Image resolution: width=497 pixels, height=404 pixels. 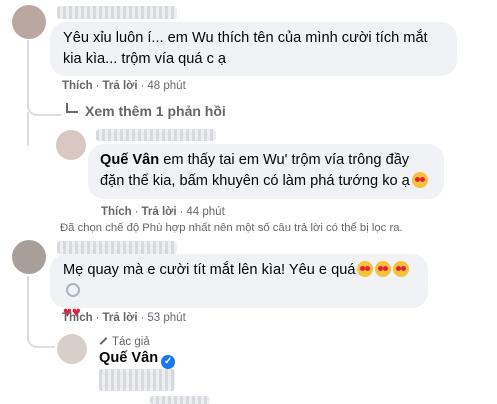 I want to click on redacted-header, so click(x=156, y=135).